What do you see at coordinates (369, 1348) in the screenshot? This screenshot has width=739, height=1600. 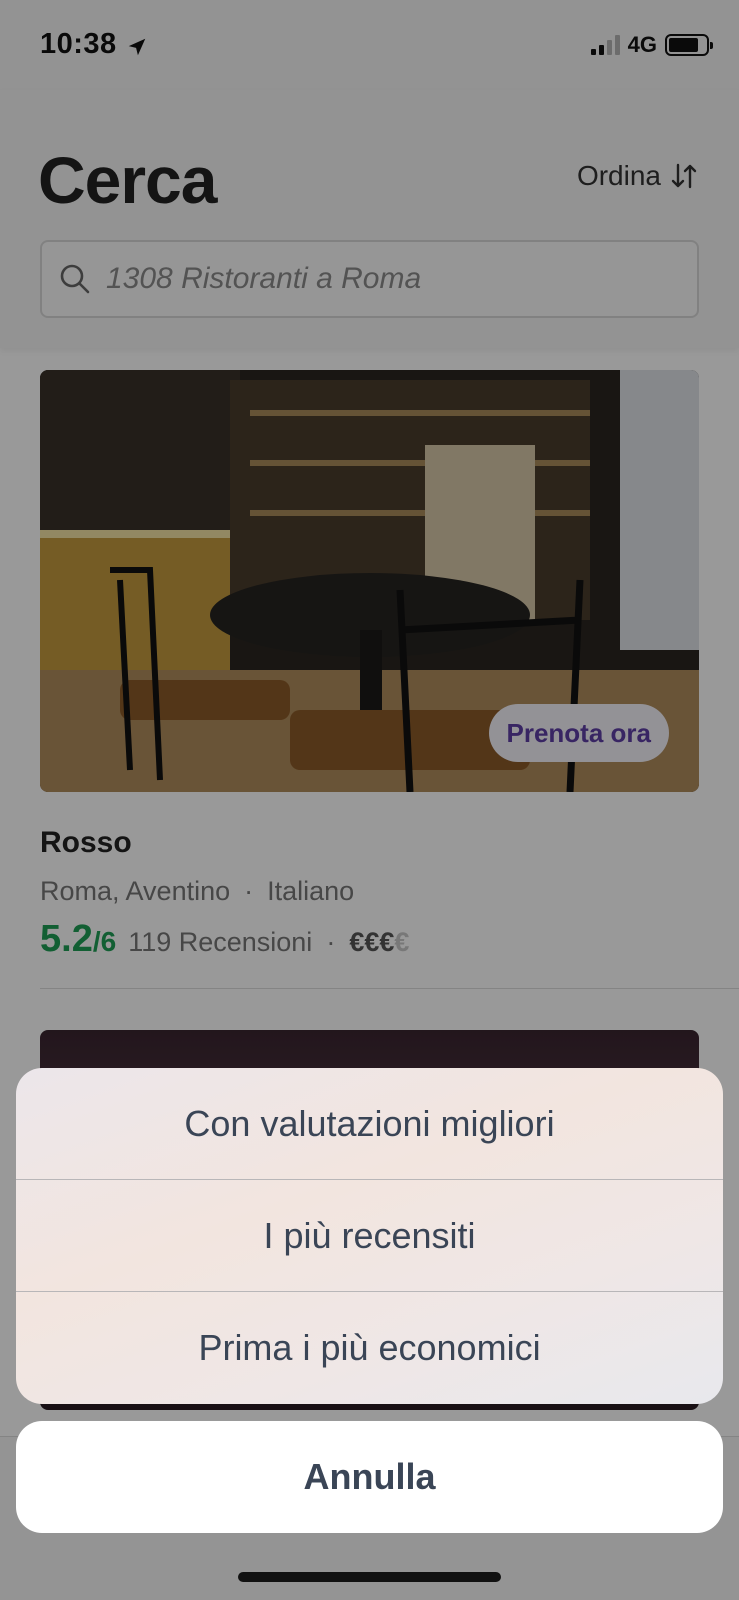 I see `sort-option-cheapest: Prima i più economici` at bounding box center [369, 1348].